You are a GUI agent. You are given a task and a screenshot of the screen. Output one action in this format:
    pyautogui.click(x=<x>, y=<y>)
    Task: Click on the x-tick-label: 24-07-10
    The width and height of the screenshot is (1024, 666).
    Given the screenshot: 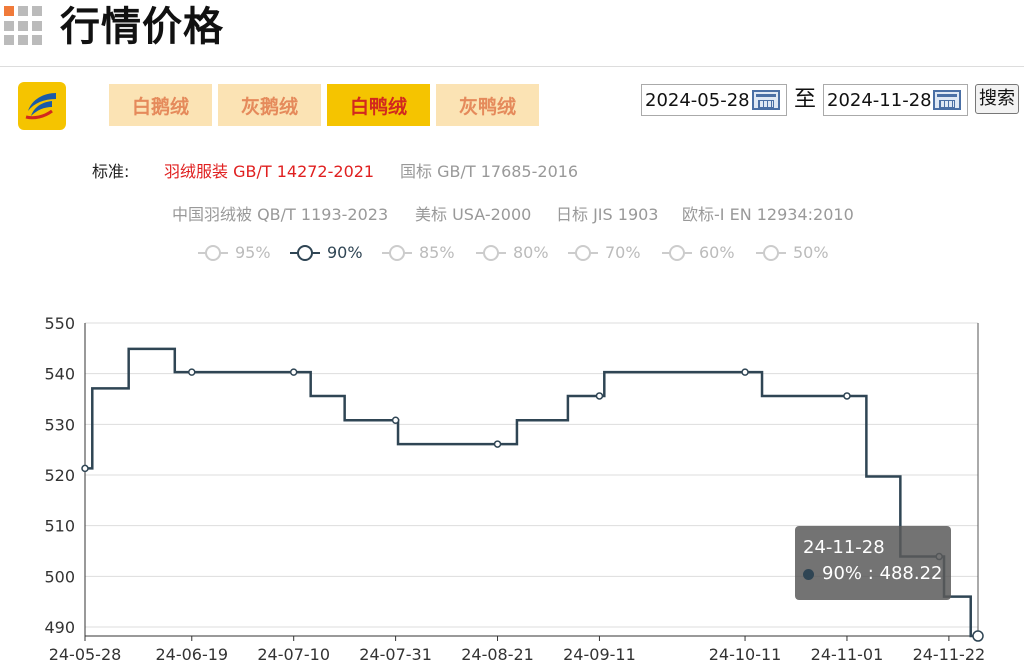 What is the action you would take?
    pyautogui.click(x=293, y=654)
    